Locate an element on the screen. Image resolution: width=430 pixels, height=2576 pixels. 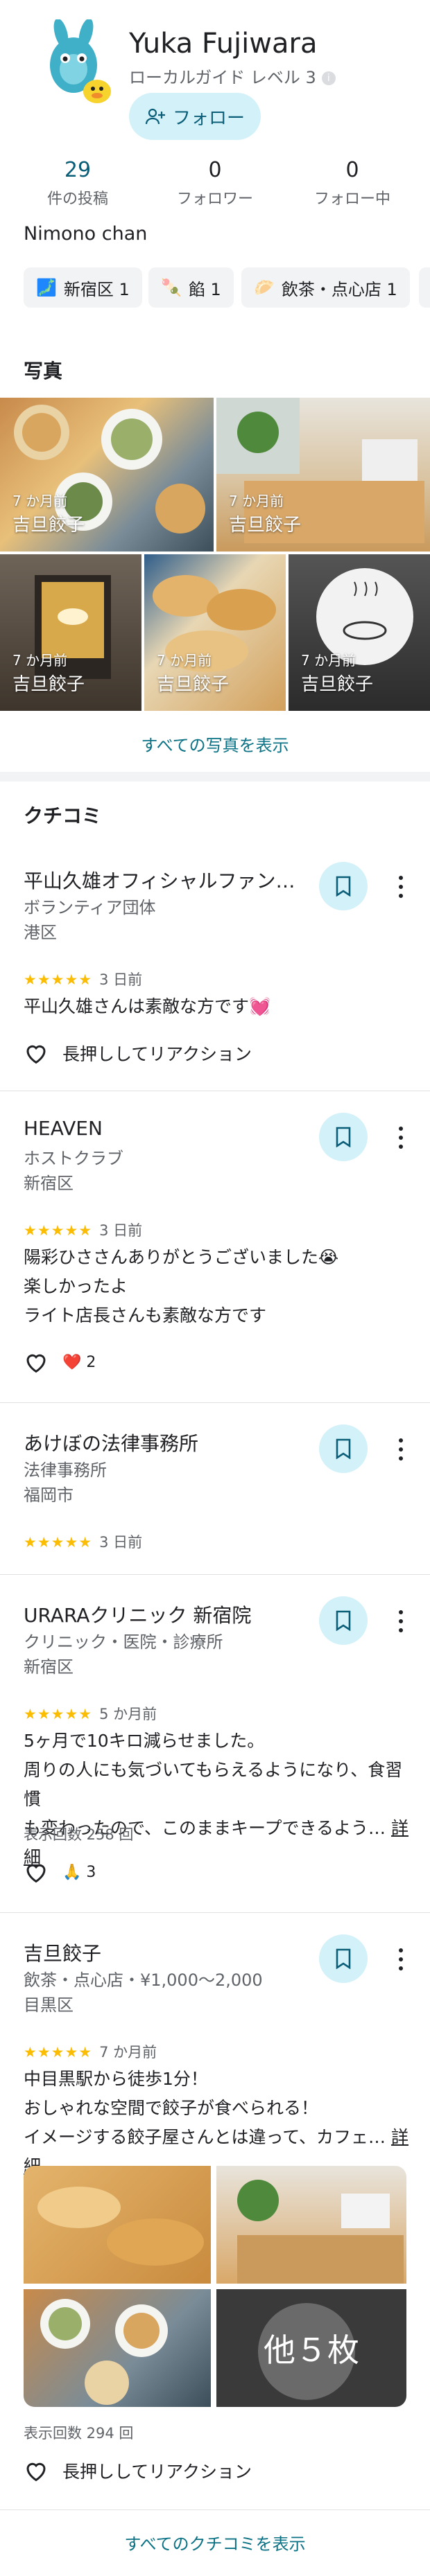
chip-an: 🍡 餡 1 is located at coordinates (191, 287).